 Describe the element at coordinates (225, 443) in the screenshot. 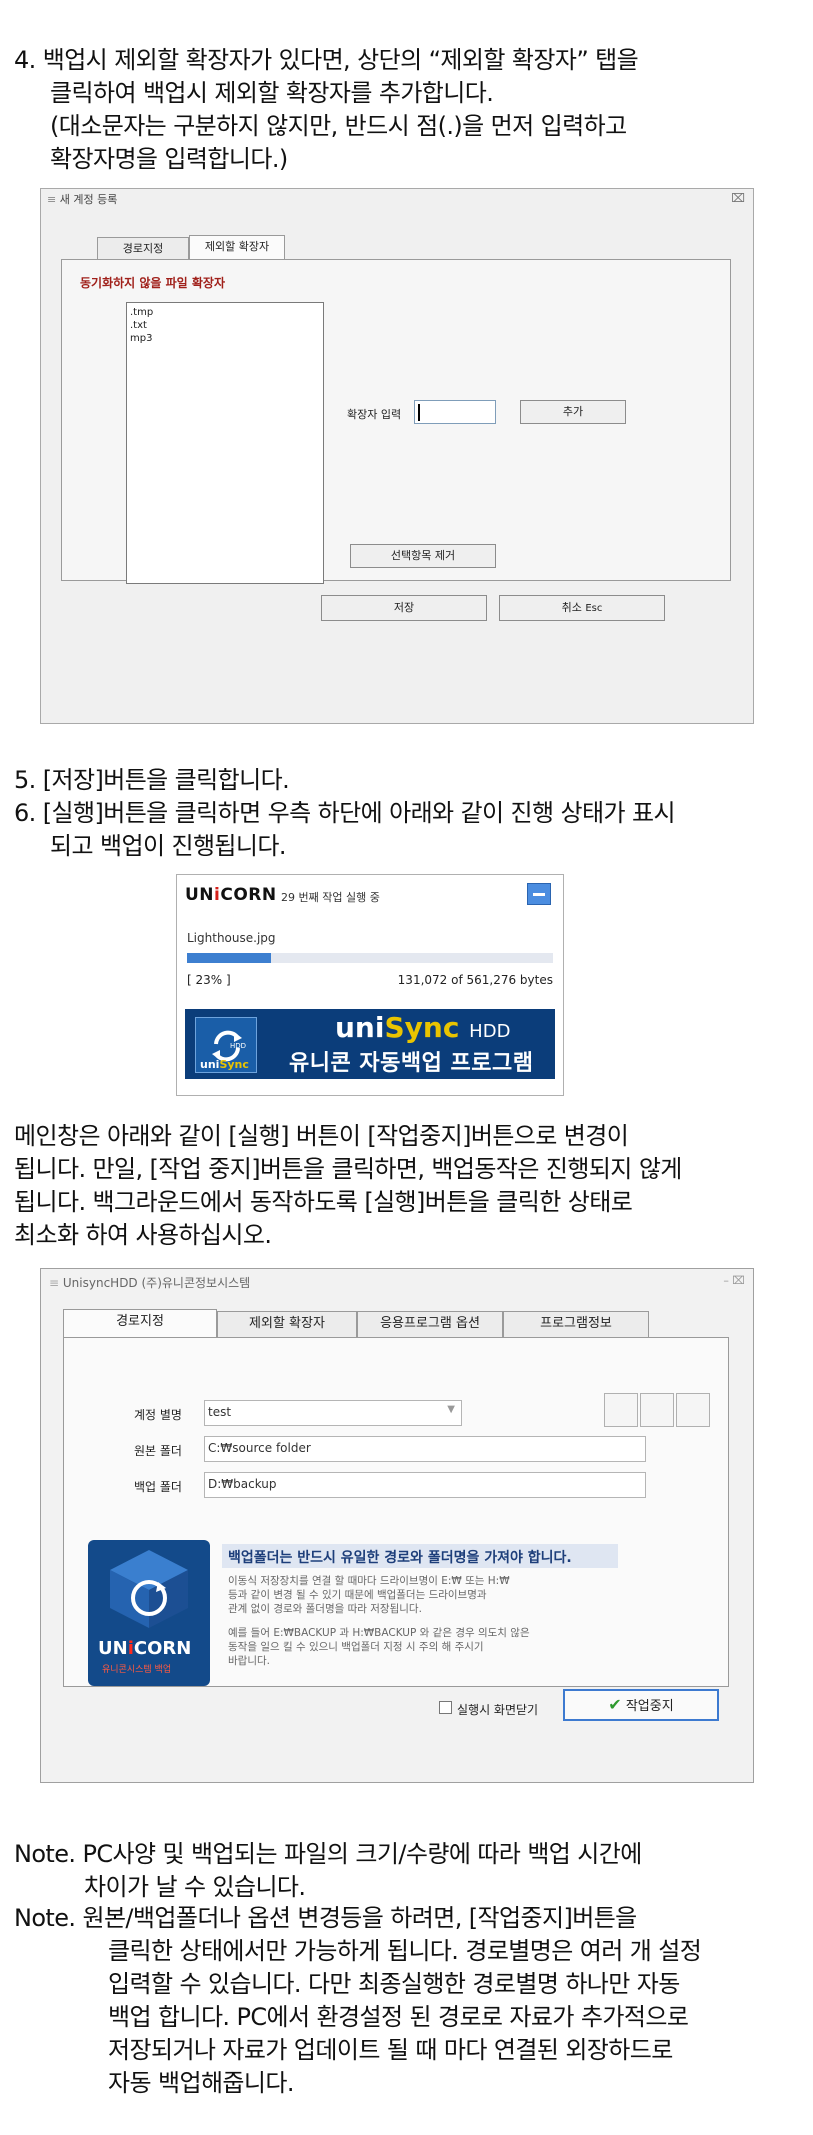

I see `extension-list: .tmp .txt mp3` at that location.